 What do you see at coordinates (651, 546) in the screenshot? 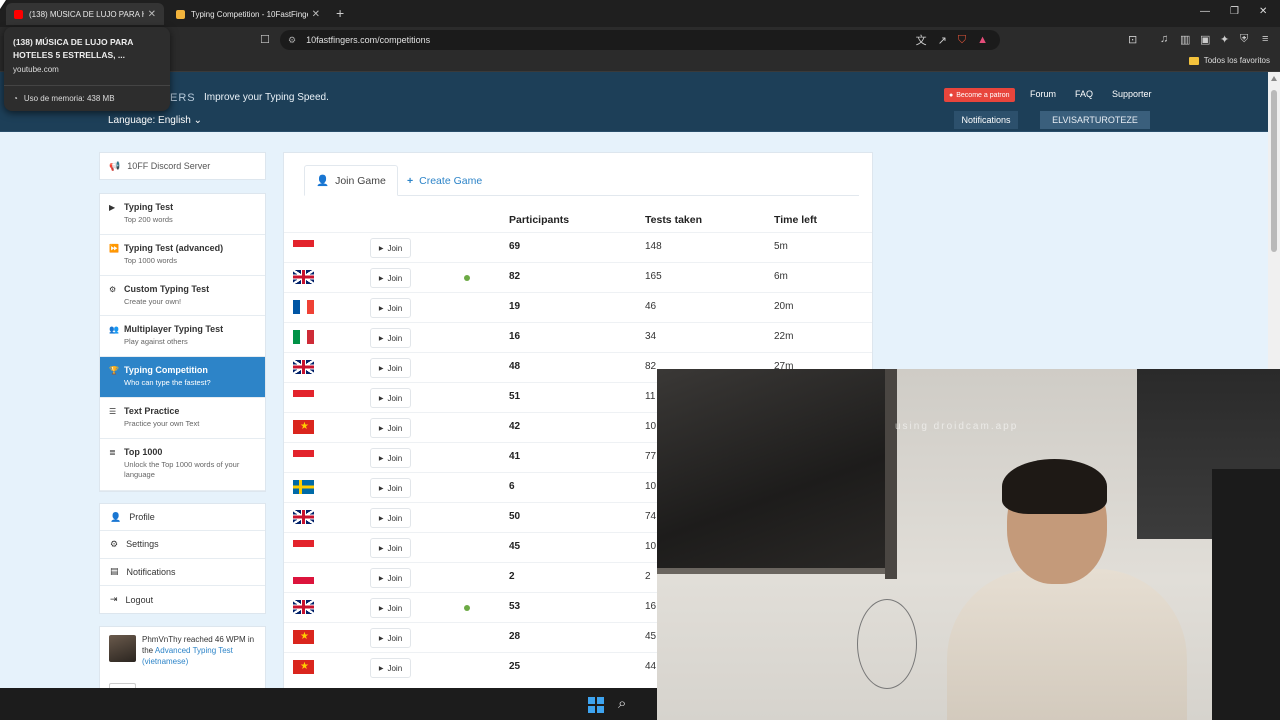
I see `tests-taken: 10` at bounding box center [651, 546].